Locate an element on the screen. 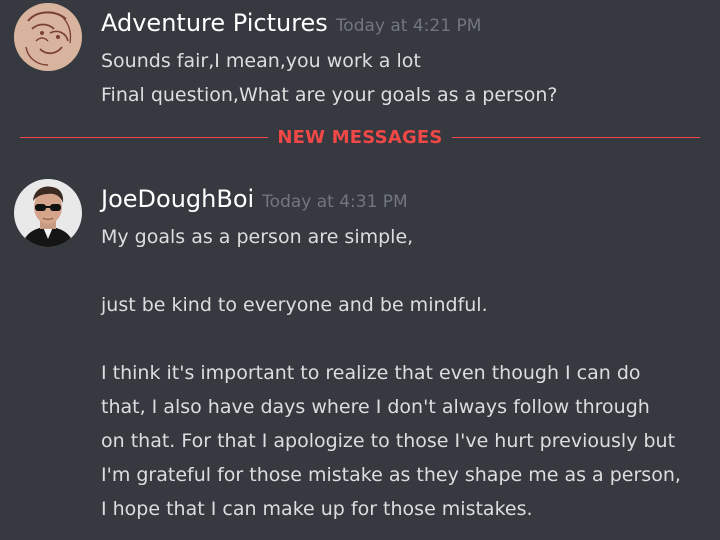 The width and height of the screenshot is (720, 540). new-messages-divider: NEW MESSAGES is located at coordinates (360, 138).